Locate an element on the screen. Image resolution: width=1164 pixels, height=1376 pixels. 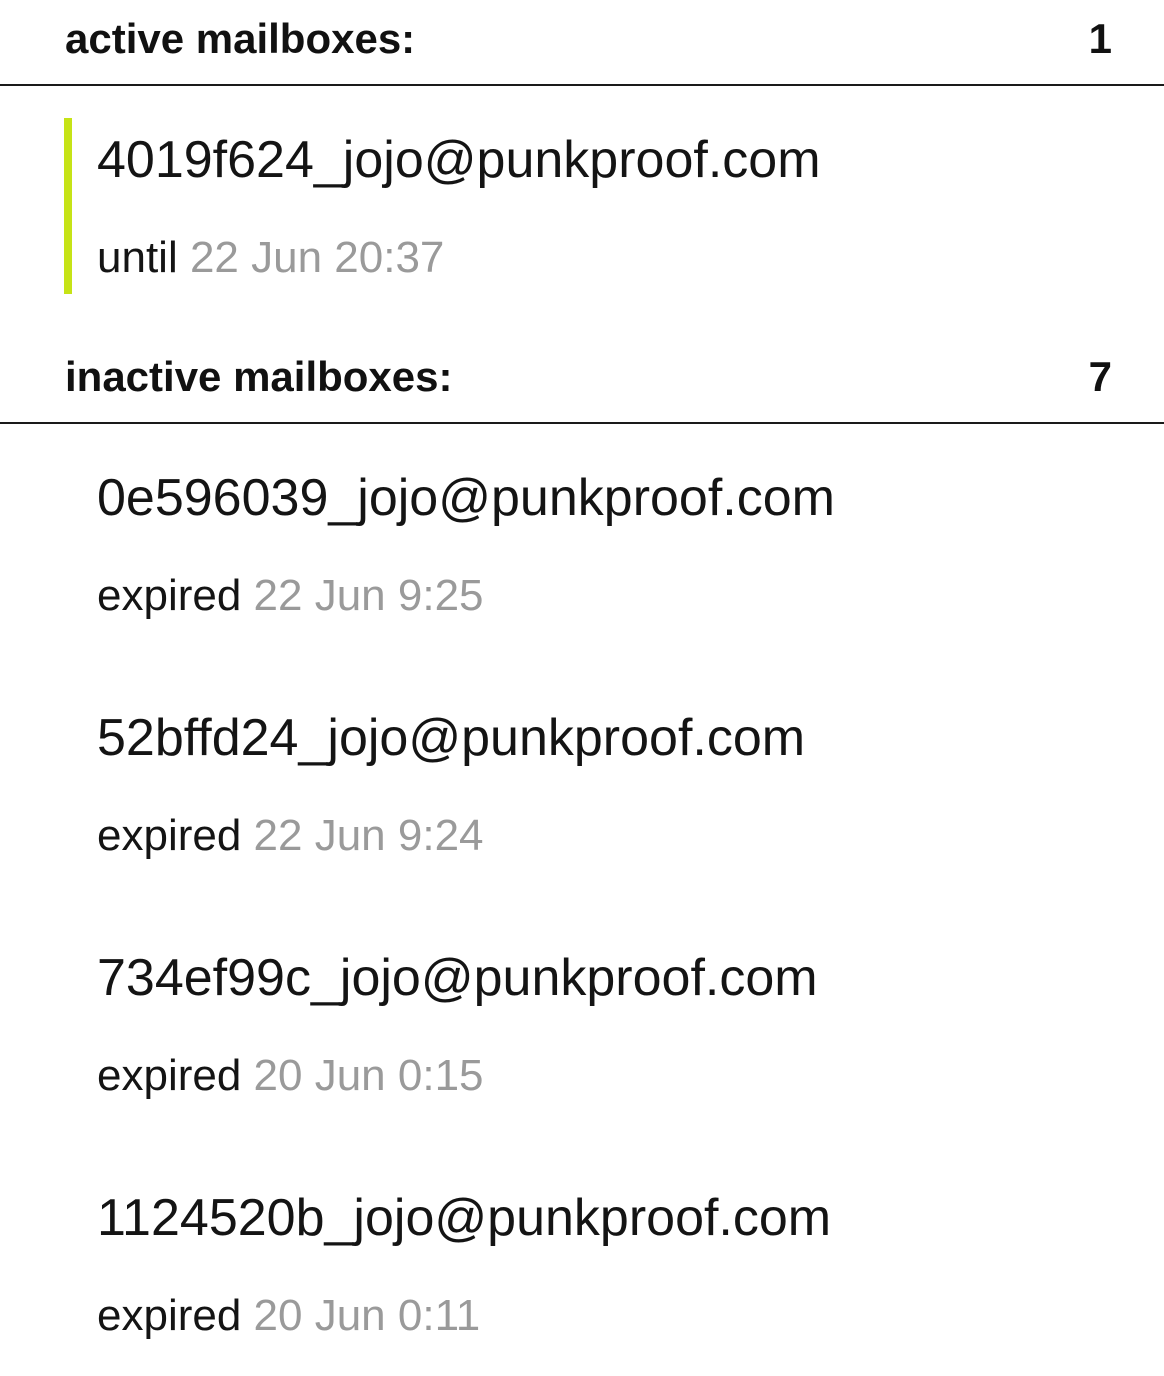
mailbox-status: expired 22 Jun 9:24 is located at coordinates (290, 836).